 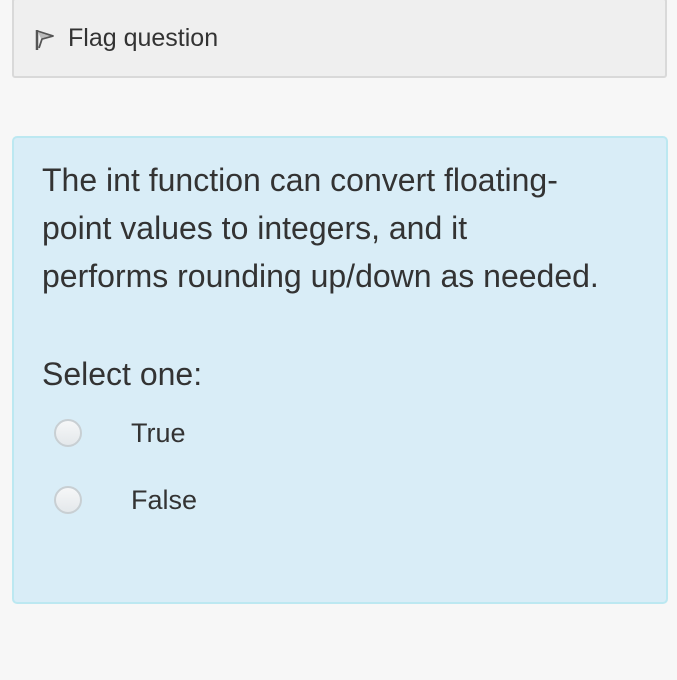 I want to click on radio-false, so click(x=68, y=500).